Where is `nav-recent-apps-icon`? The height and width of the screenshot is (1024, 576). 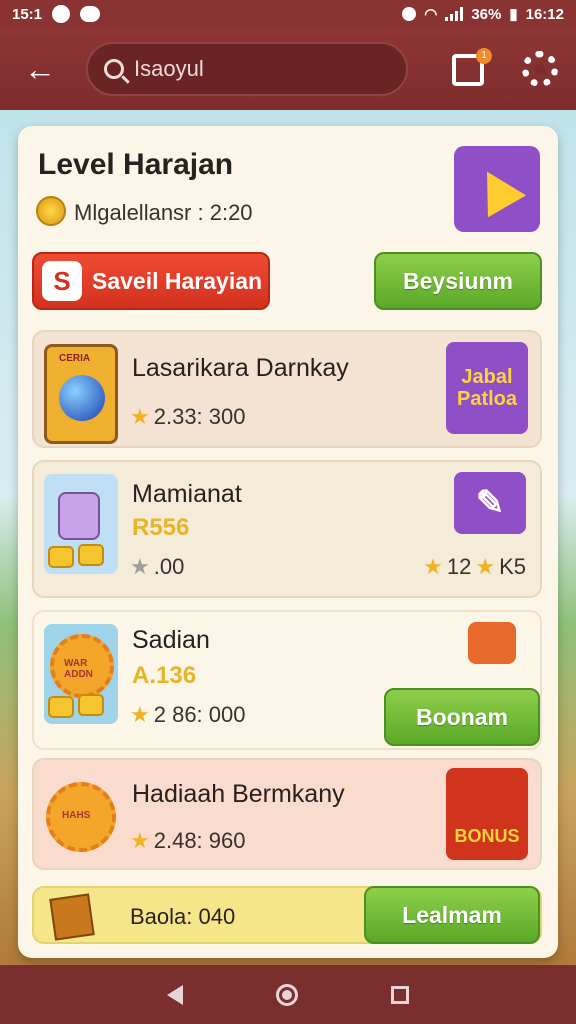
nav-recent-apps-icon is located at coordinates (400, 994).